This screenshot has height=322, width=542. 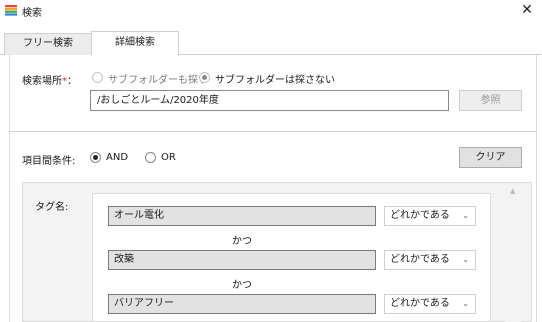 What do you see at coordinates (420, 303) in the screenshot?
I see `tag-match-value-3: どれかである` at bounding box center [420, 303].